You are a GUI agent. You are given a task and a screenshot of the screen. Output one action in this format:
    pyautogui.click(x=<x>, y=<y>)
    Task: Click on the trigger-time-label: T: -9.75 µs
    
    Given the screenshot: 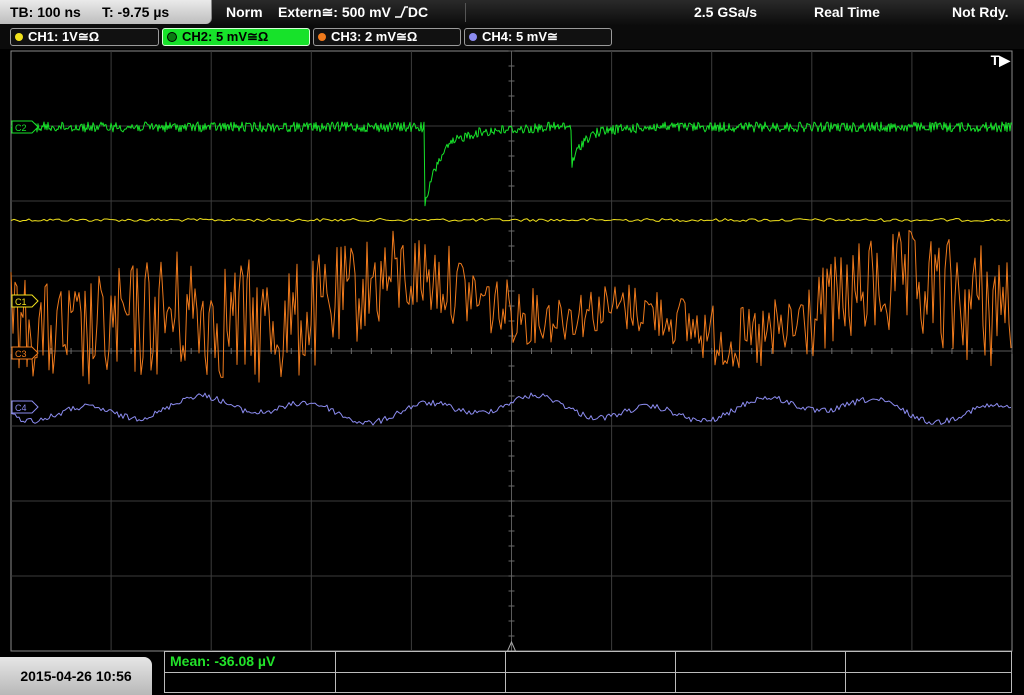 What is the action you would take?
    pyautogui.click(x=135, y=12)
    